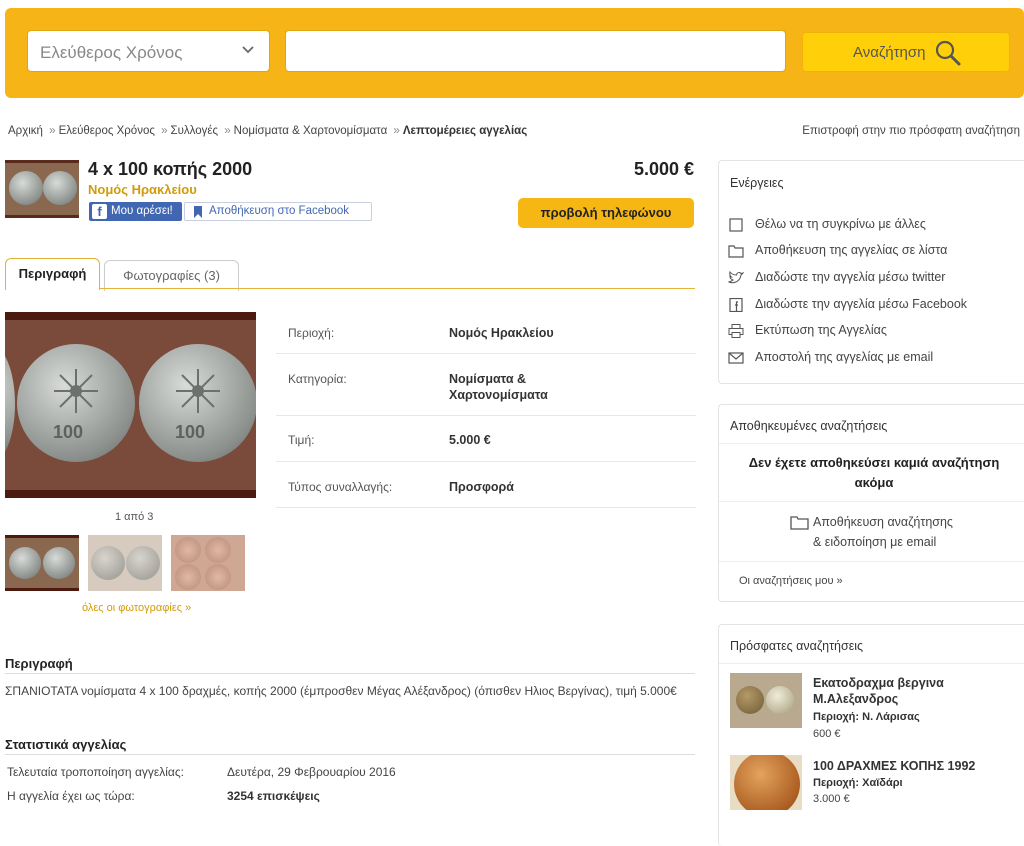 The width and height of the screenshot is (1024, 846). I want to click on search-button-label: Αναζήτηση, so click(889, 52).